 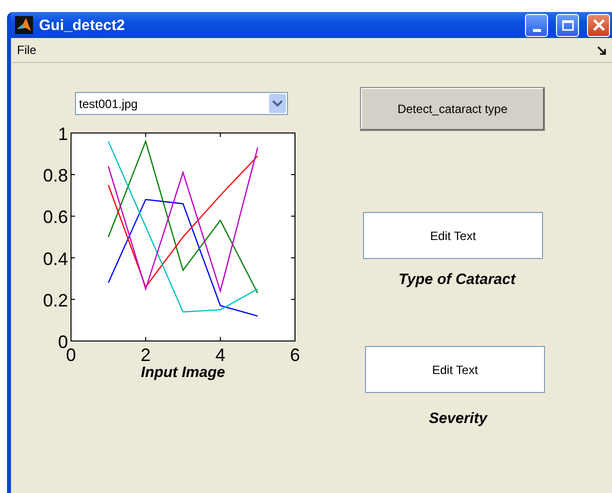 I want to click on file-dropdown: test001.jpg, so click(x=181, y=103).